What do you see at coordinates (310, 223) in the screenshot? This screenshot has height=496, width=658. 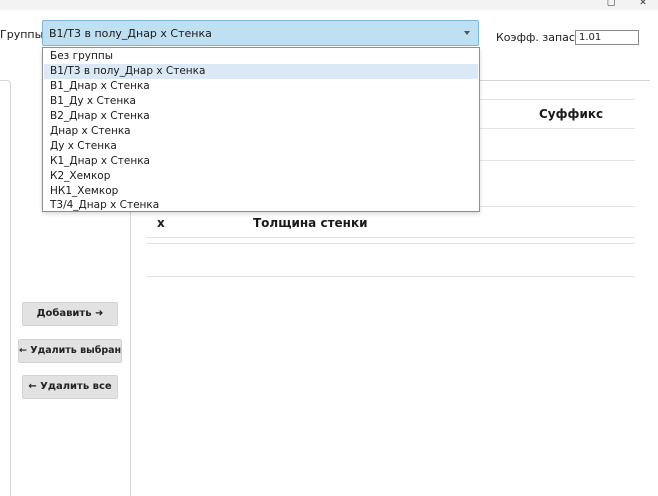 I see `wall-thickness-column-header: Толщина стенки` at bounding box center [310, 223].